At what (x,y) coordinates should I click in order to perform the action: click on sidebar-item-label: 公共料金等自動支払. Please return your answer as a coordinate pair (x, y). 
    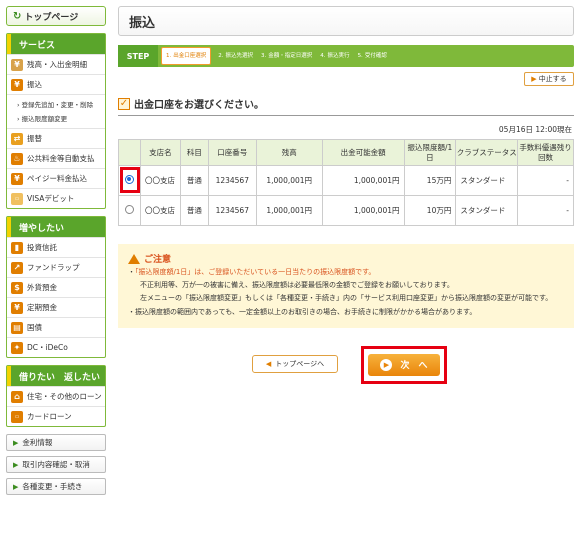
    Looking at the image, I should click on (61, 158).